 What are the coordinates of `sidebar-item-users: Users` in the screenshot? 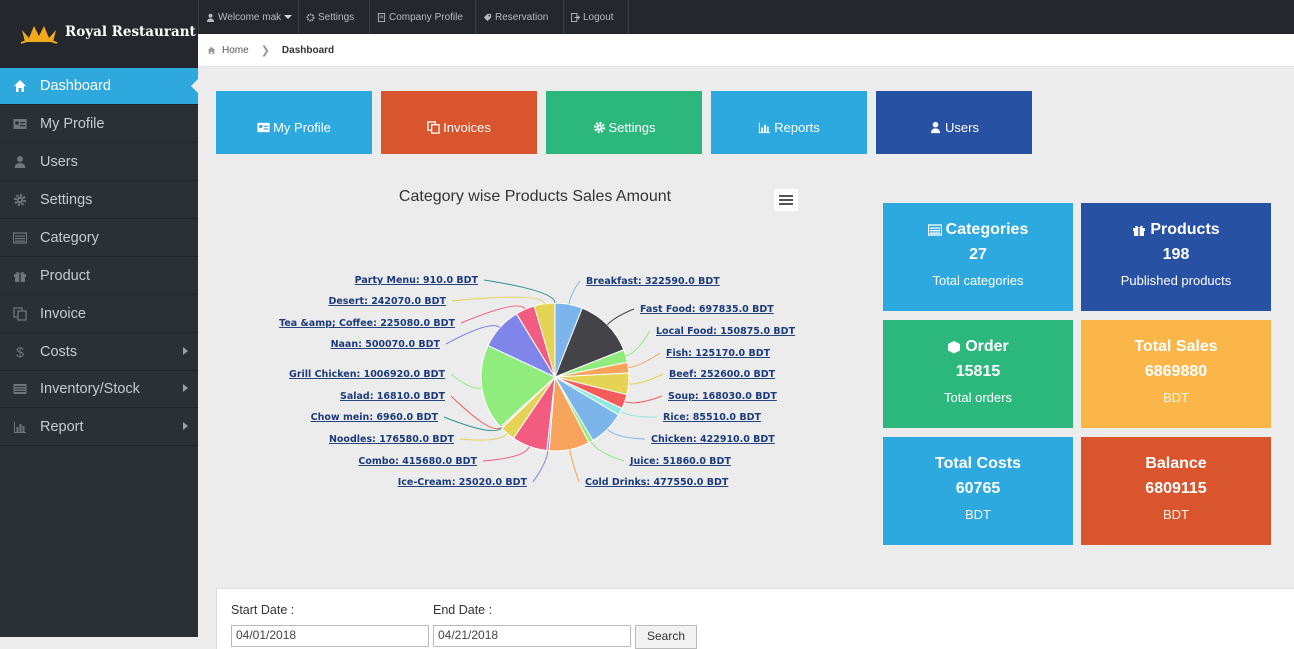 It's located at (99, 162).